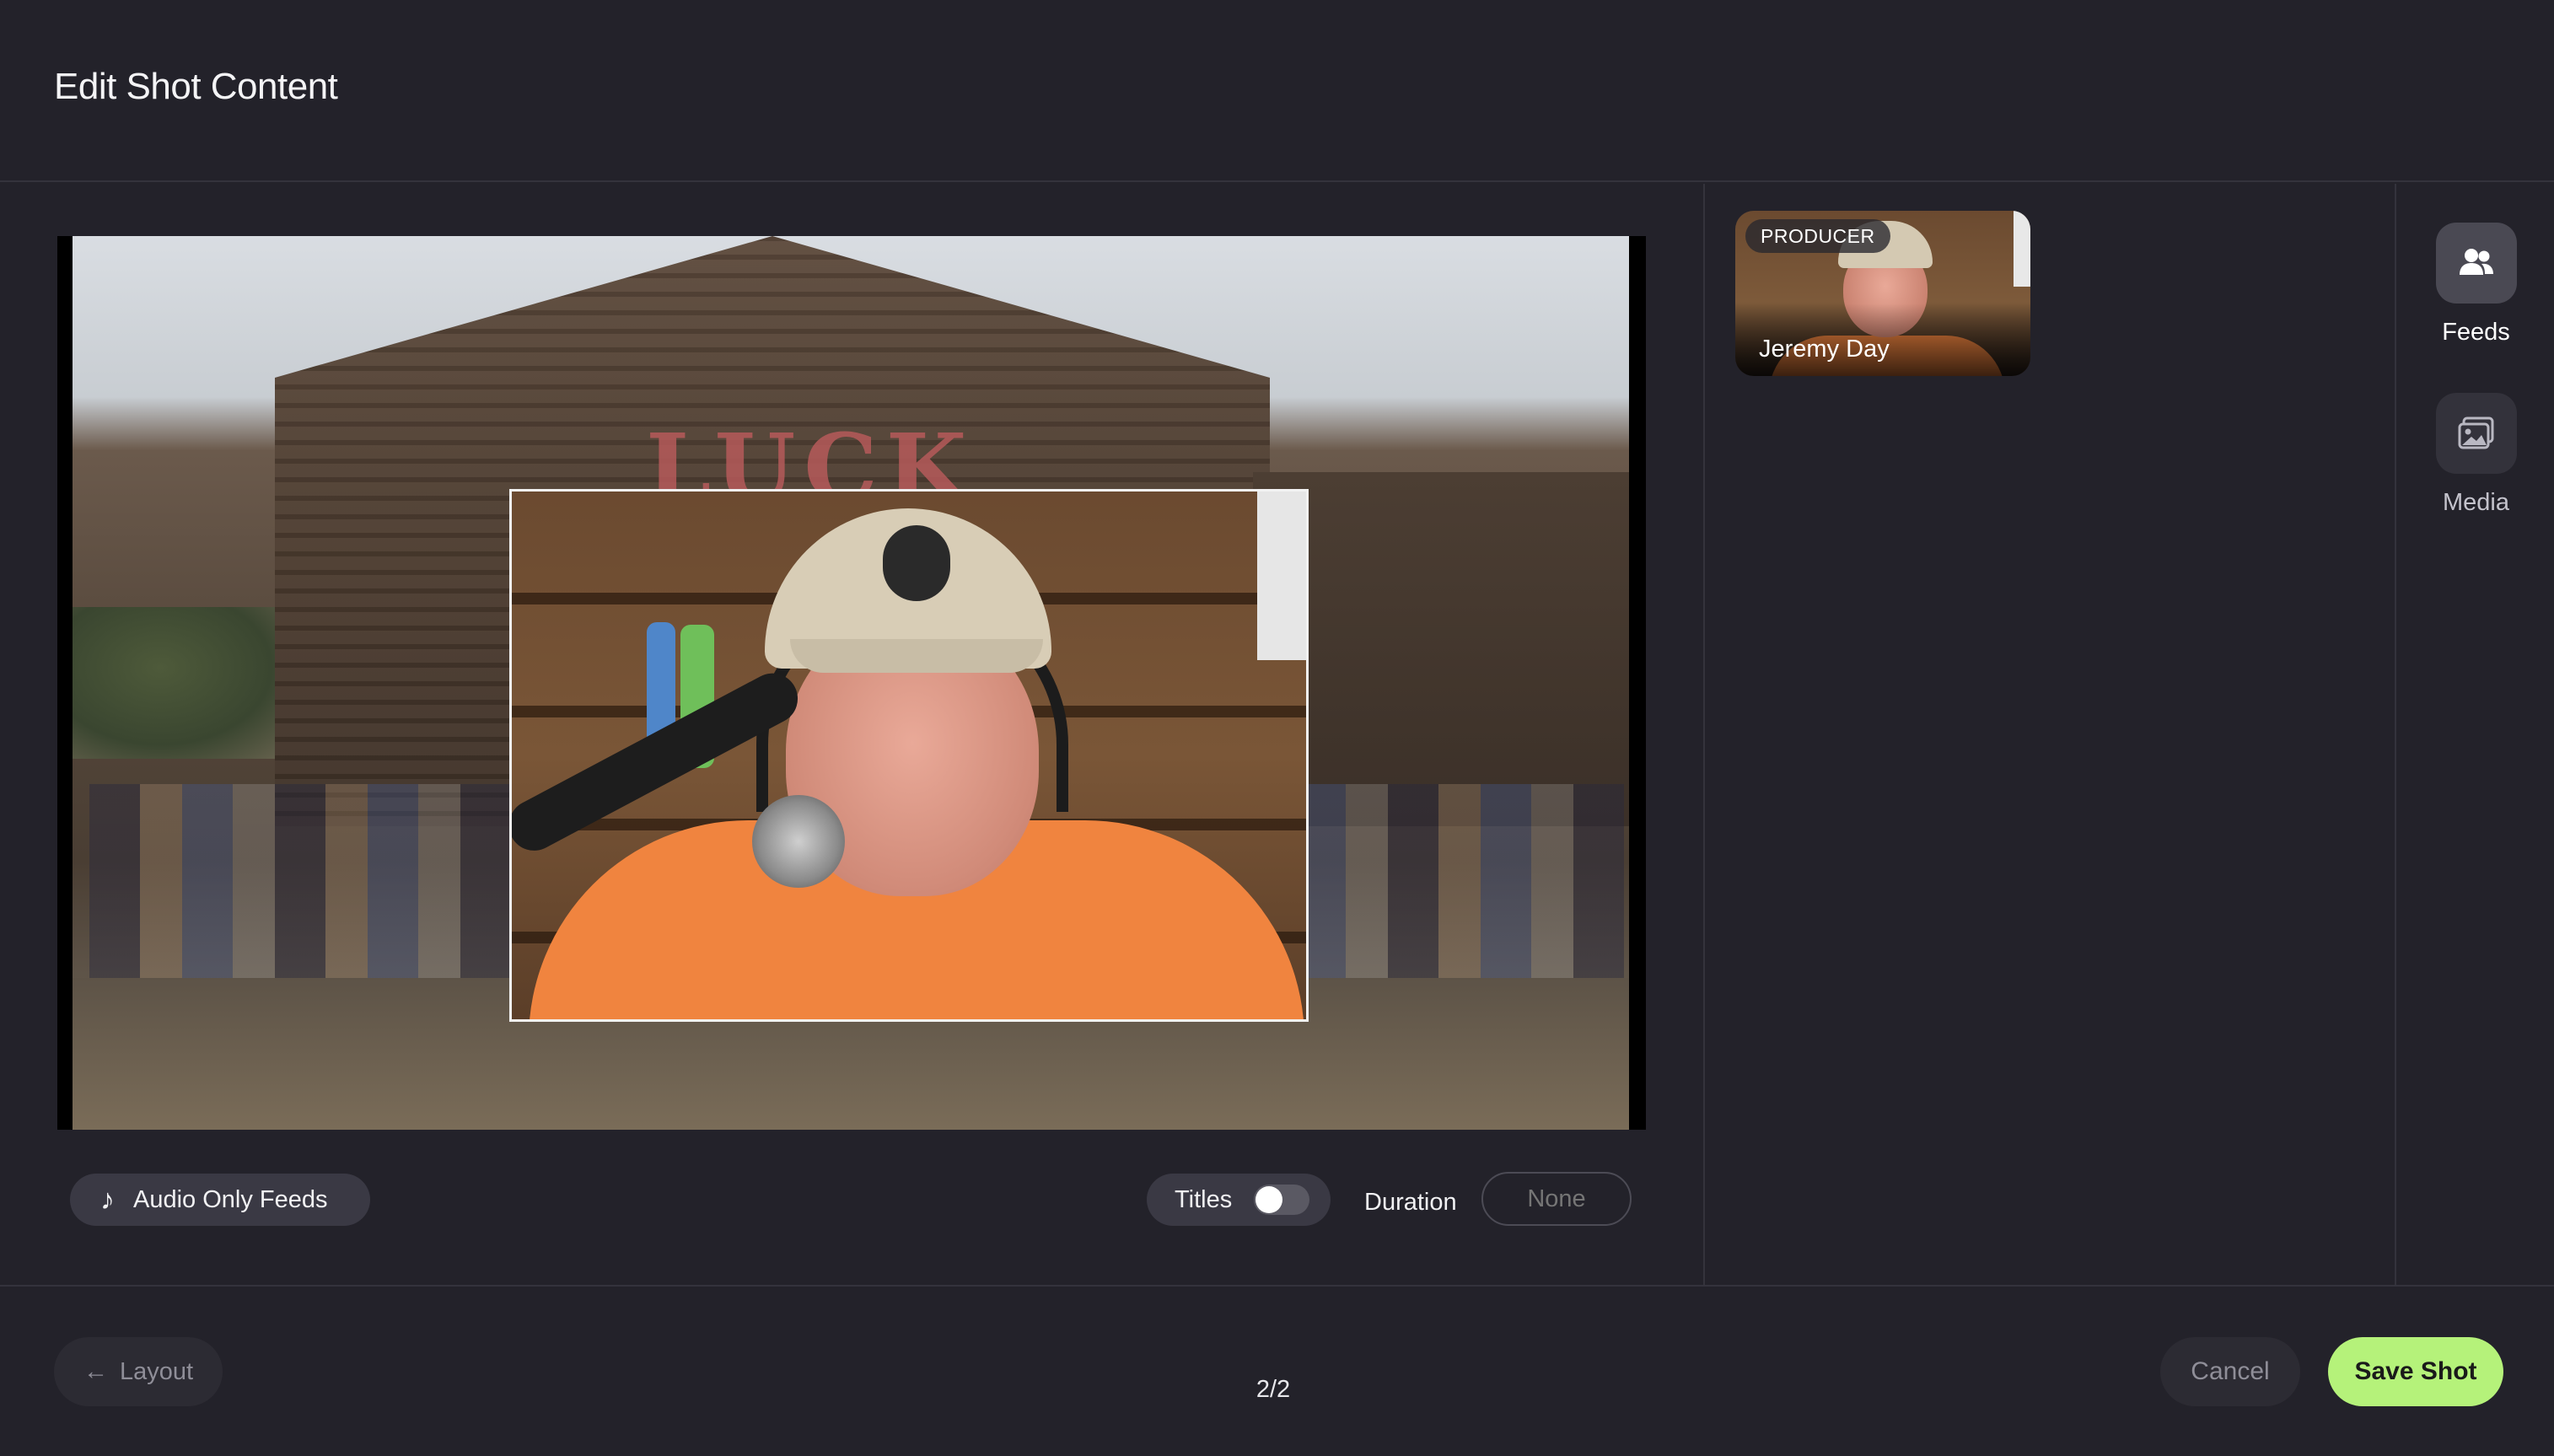 Image resolution: width=2554 pixels, height=1456 pixels. Describe the element at coordinates (917, 563) in the screenshot. I see `cap-logo` at that location.